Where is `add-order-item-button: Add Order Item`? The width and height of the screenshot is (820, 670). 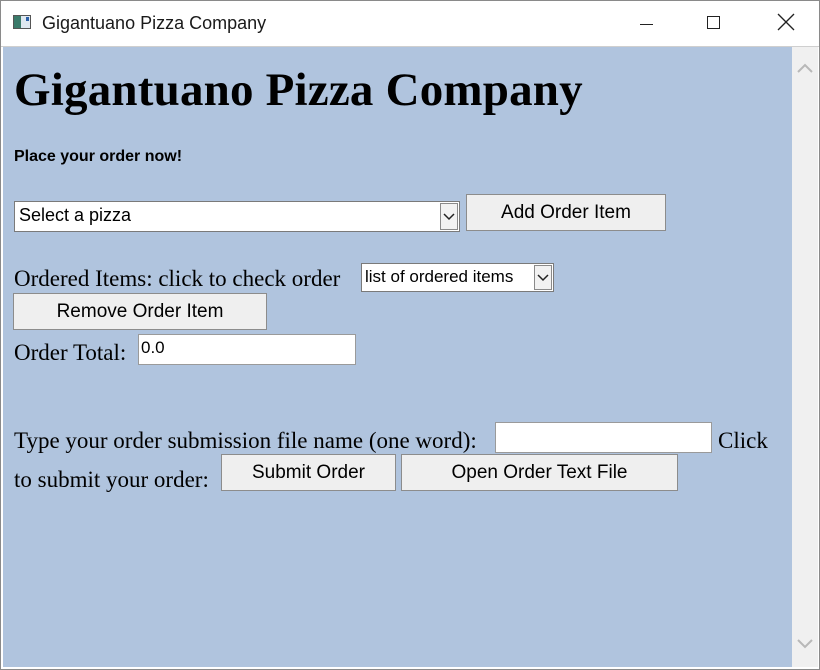 add-order-item-button: Add Order Item is located at coordinates (566, 212).